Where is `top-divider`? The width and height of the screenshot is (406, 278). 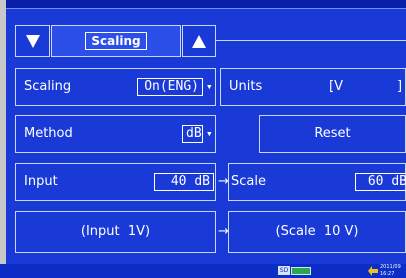
top-divider is located at coordinates (206, 4).